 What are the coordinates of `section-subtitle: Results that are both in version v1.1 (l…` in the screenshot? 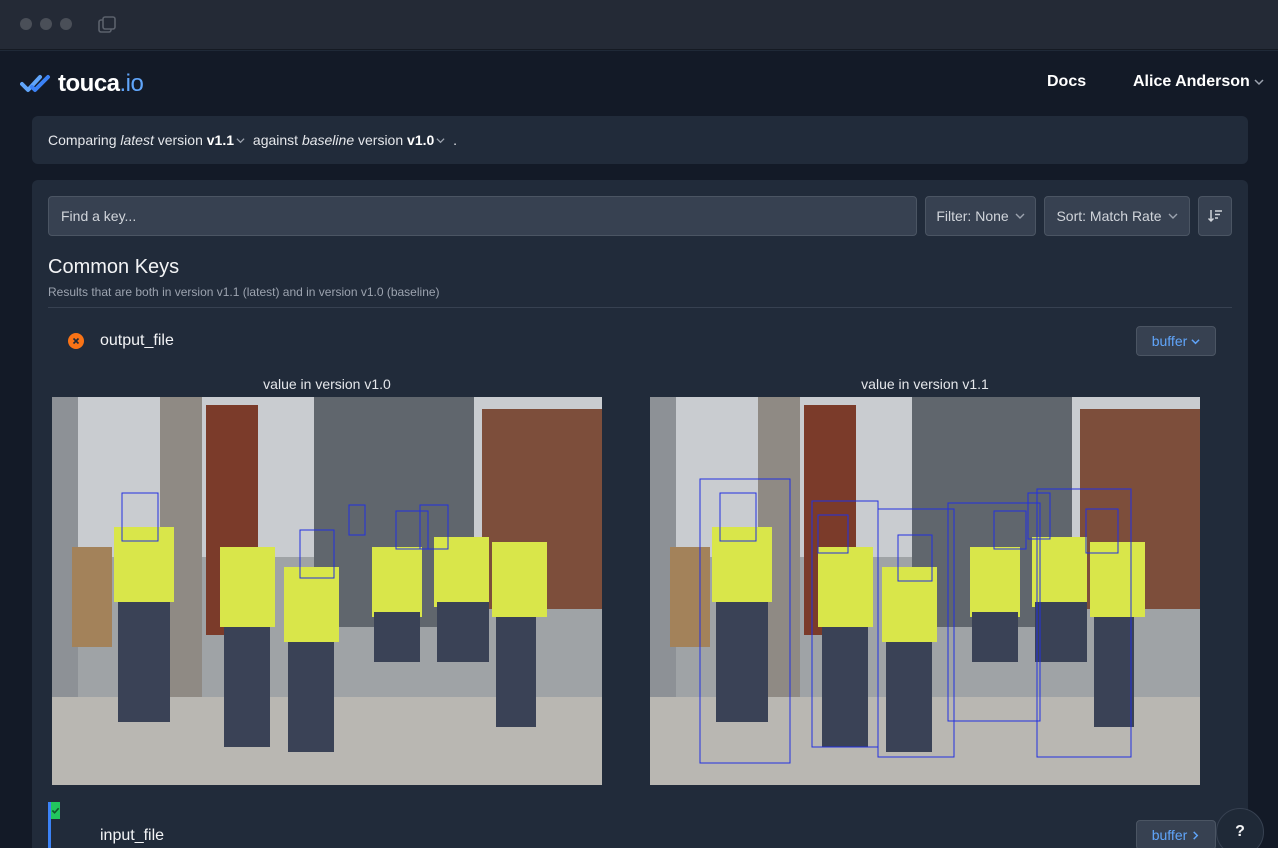 It's located at (244, 292).